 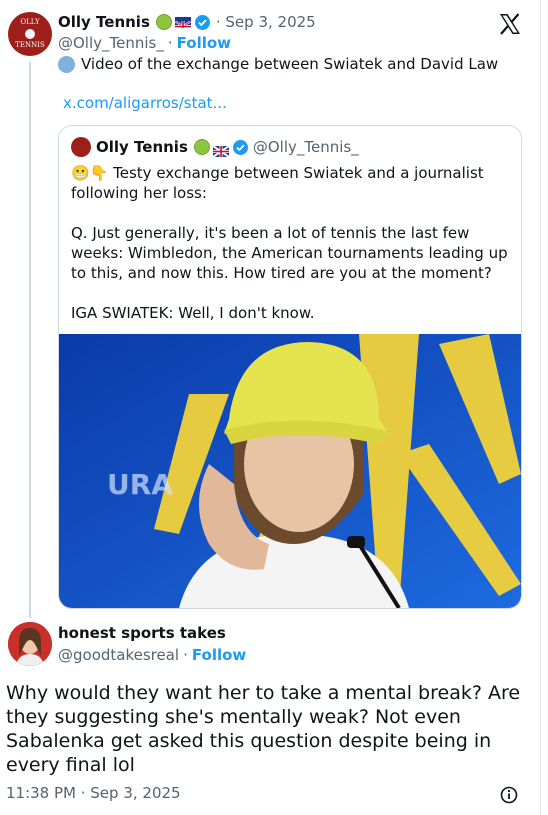 I want to click on info-icon, so click(x=509, y=795).